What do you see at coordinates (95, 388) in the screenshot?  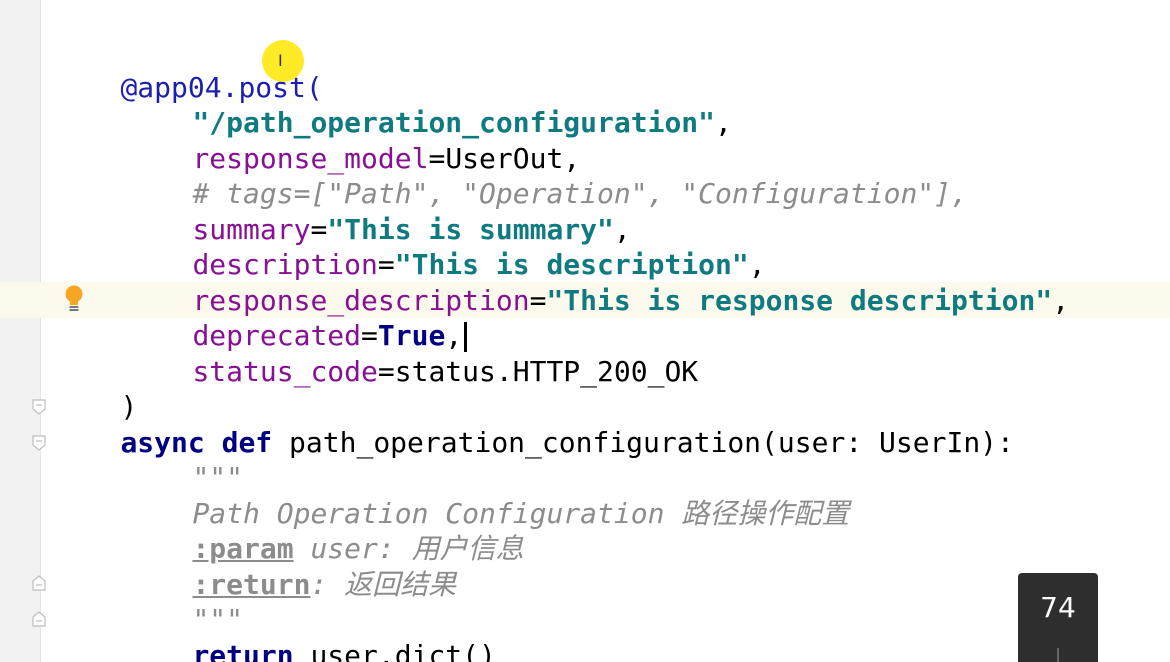 I see `code-line: )` at bounding box center [95, 388].